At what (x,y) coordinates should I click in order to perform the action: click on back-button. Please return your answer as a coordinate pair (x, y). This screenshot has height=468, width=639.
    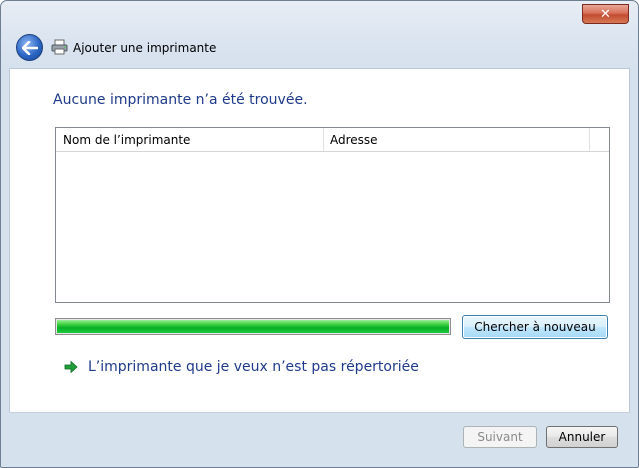
    Looking at the image, I should click on (29, 47).